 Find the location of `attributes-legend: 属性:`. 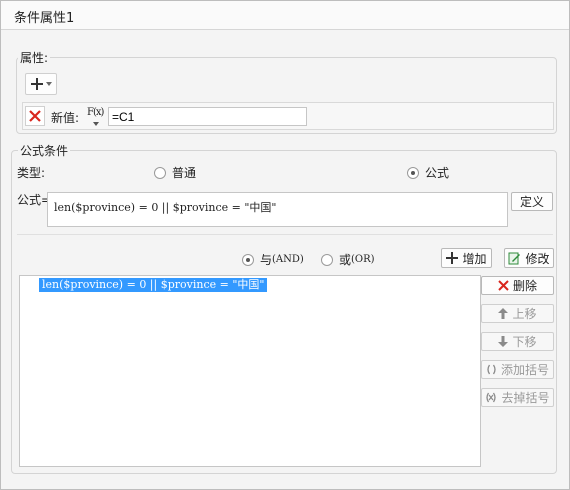

attributes-legend: 属性: is located at coordinates (34, 57).